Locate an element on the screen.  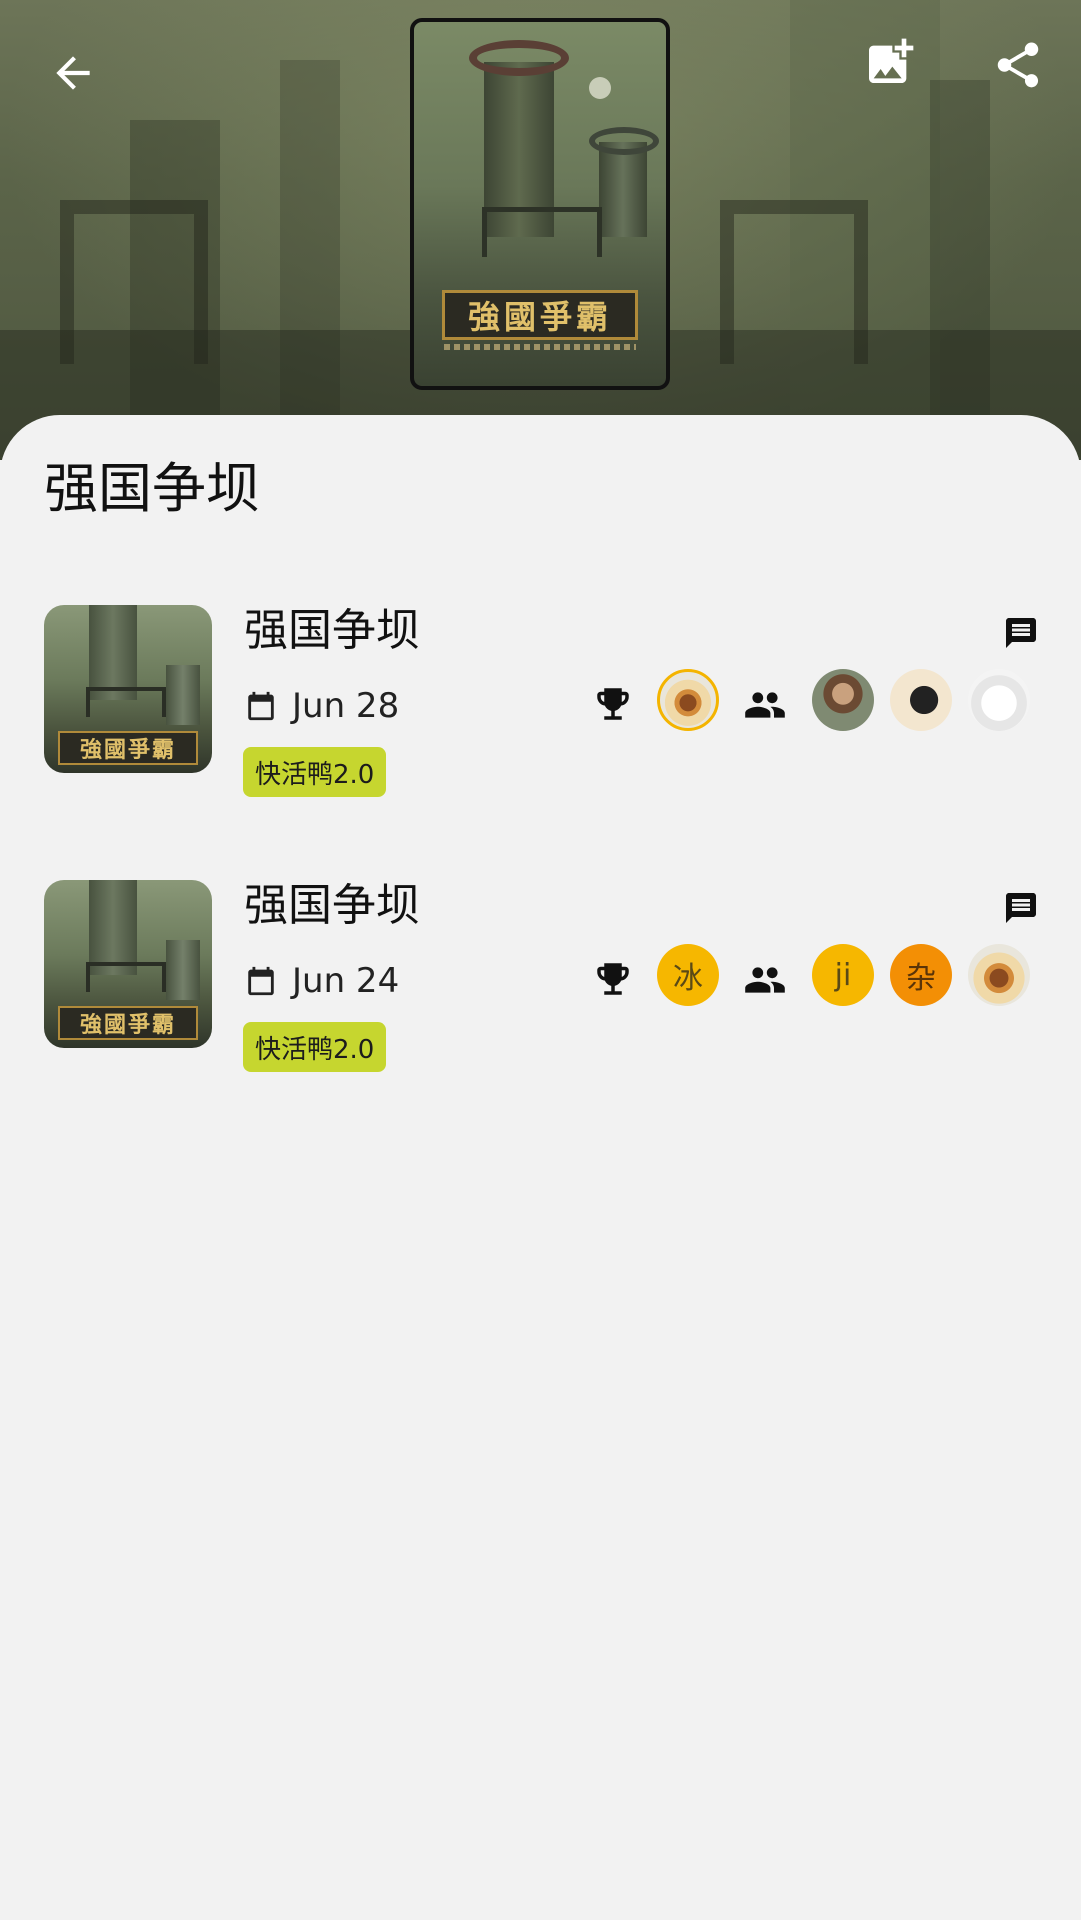
cover-gate is located at coordinates (542, 232).